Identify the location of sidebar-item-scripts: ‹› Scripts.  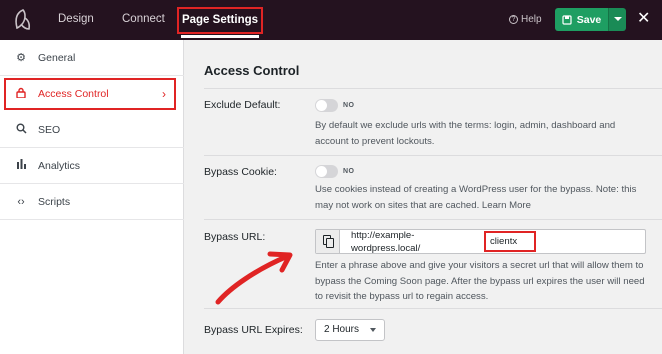
(92, 202).